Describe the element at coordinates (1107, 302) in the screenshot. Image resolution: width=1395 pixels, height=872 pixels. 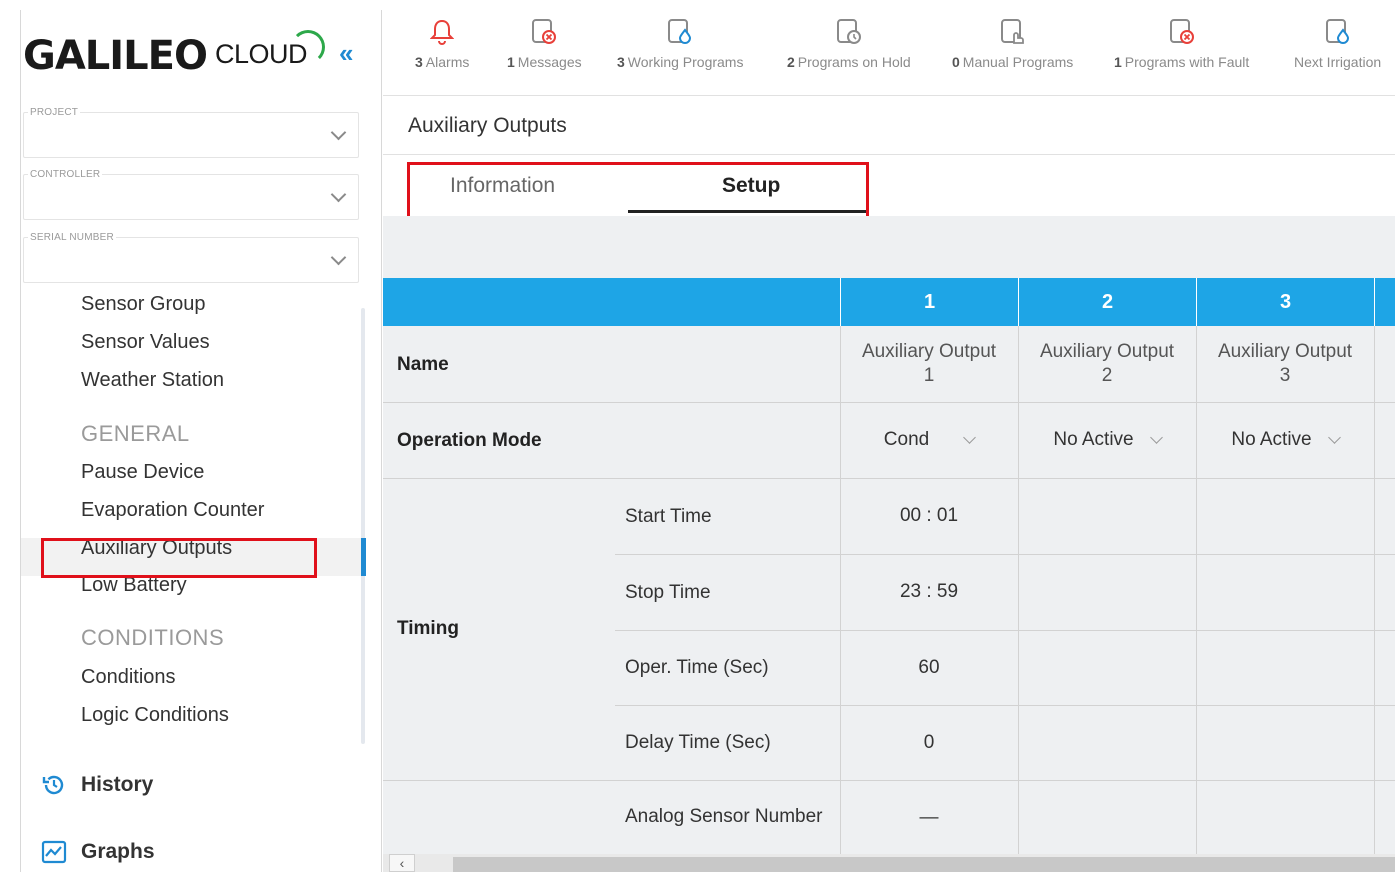
I see `column-header-2: 2` at that location.